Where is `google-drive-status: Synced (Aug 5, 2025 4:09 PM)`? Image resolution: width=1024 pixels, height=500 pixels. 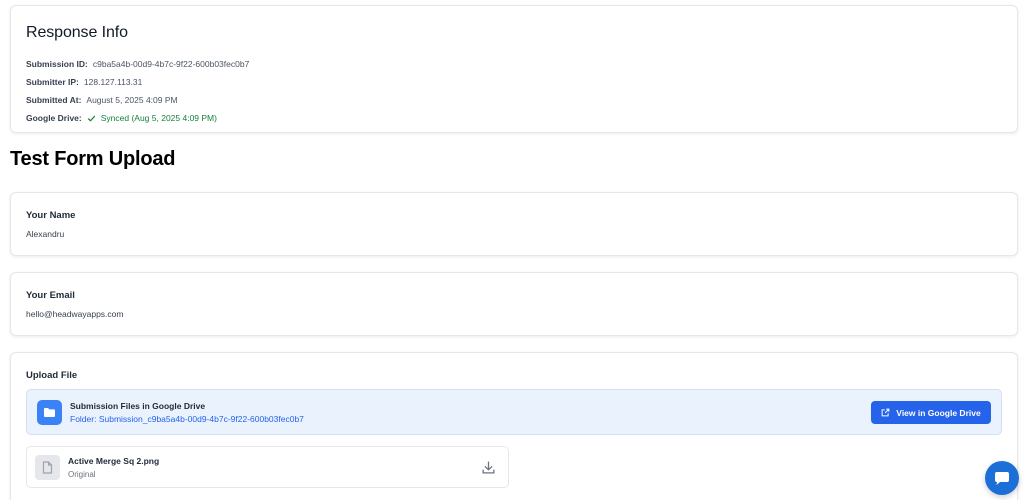
google-drive-status: Synced (Aug 5, 2025 4:09 PM) is located at coordinates (152, 118).